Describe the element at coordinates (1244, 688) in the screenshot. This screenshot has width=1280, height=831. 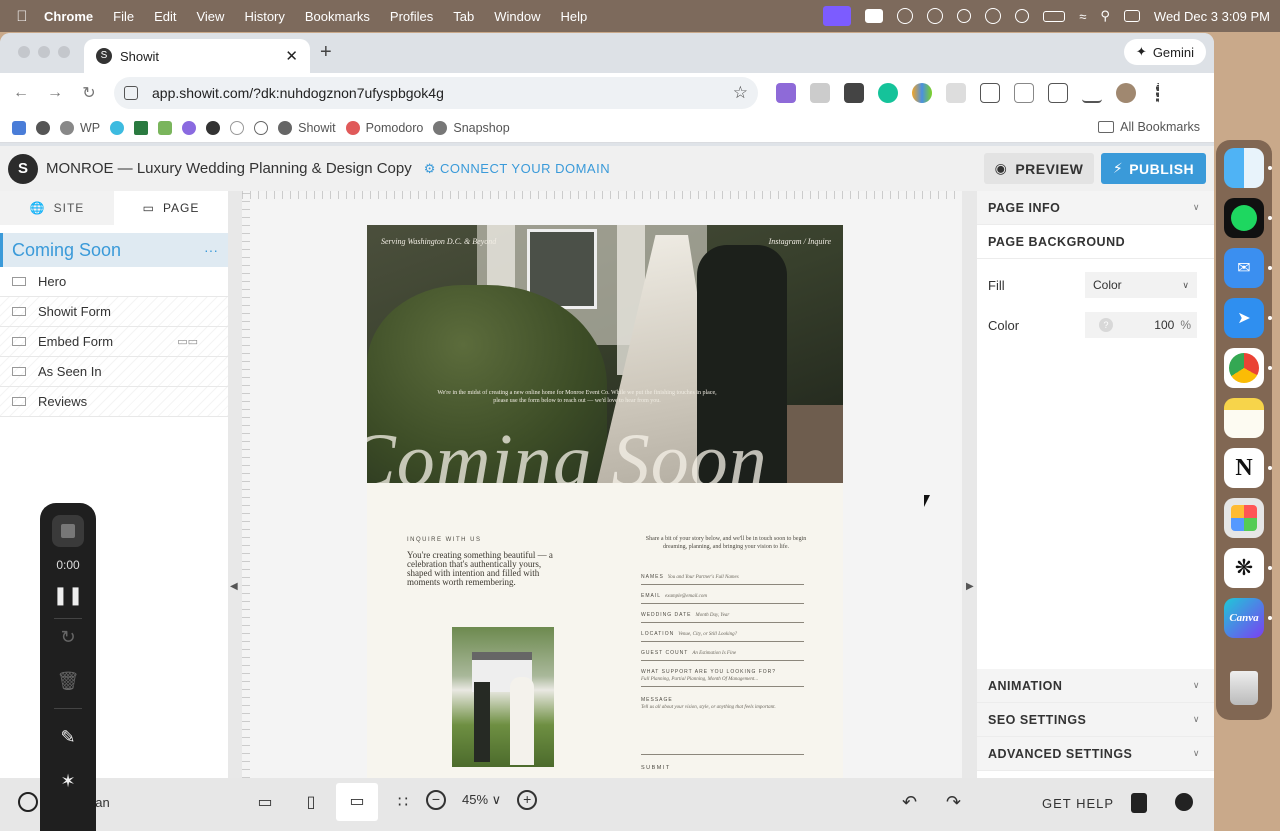
I see `trash-icon` at that location.